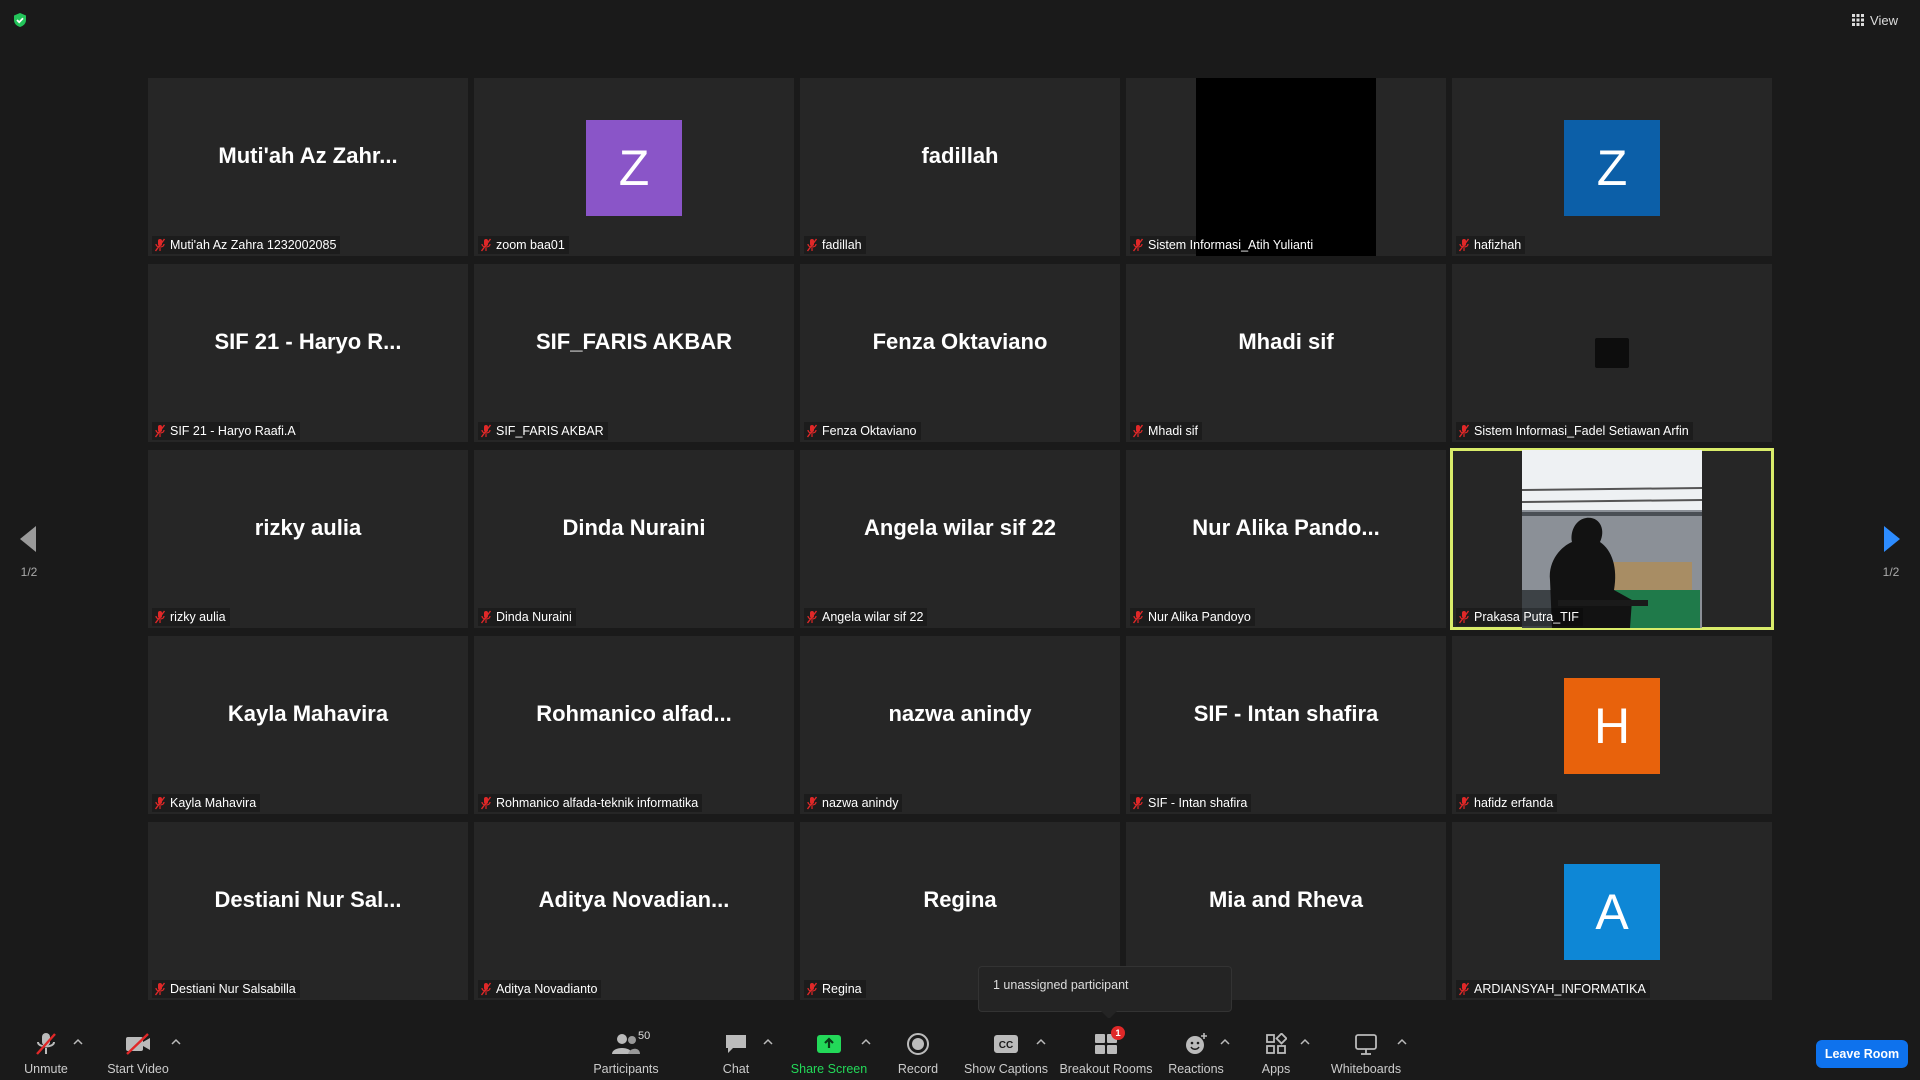 Image resolution: width=1920 pixels, height=1080 pixels. What do you see at coordinates (308, 713) in the screenshot?
I see `participant-display-name: Kayla Mahavira` at bounding box center [308, 713].